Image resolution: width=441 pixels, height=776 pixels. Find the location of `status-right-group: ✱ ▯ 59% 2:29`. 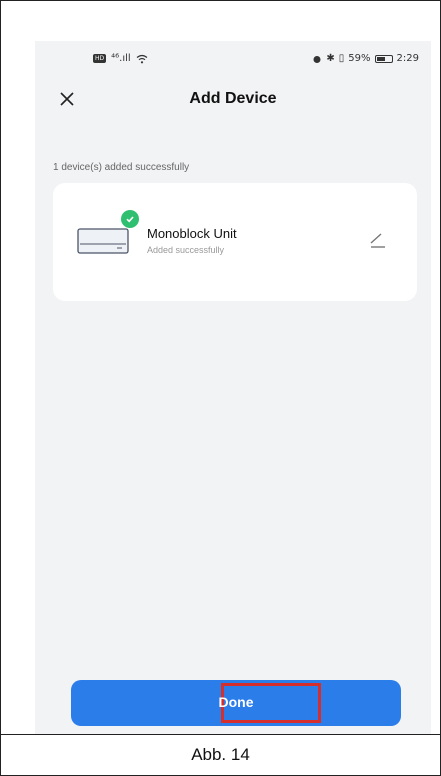

status-right-group: ✱ ▯ 59% 2:29 is located at coordinates (365, 58).